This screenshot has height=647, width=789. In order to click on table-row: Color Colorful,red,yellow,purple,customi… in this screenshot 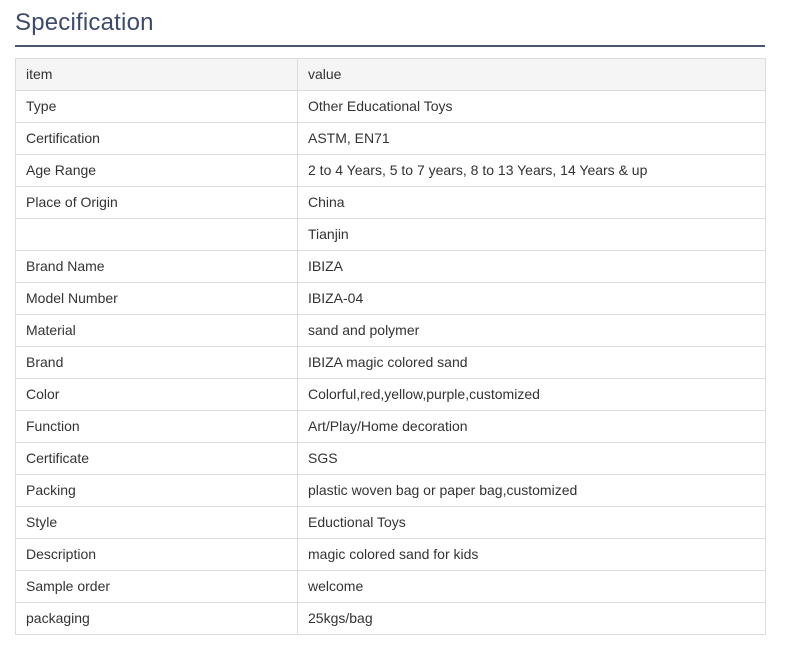, I will do `click(390, 394)`.